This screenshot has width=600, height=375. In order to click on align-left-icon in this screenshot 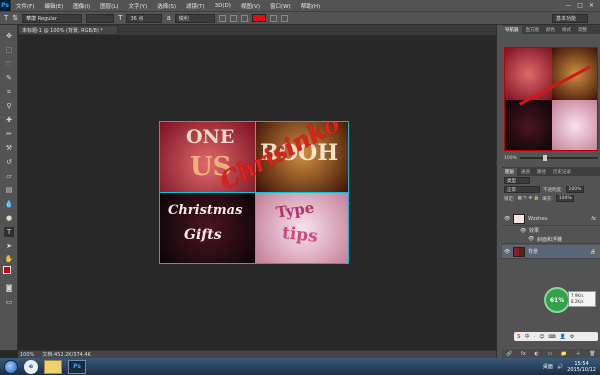, I will do `click(222, 18)`.